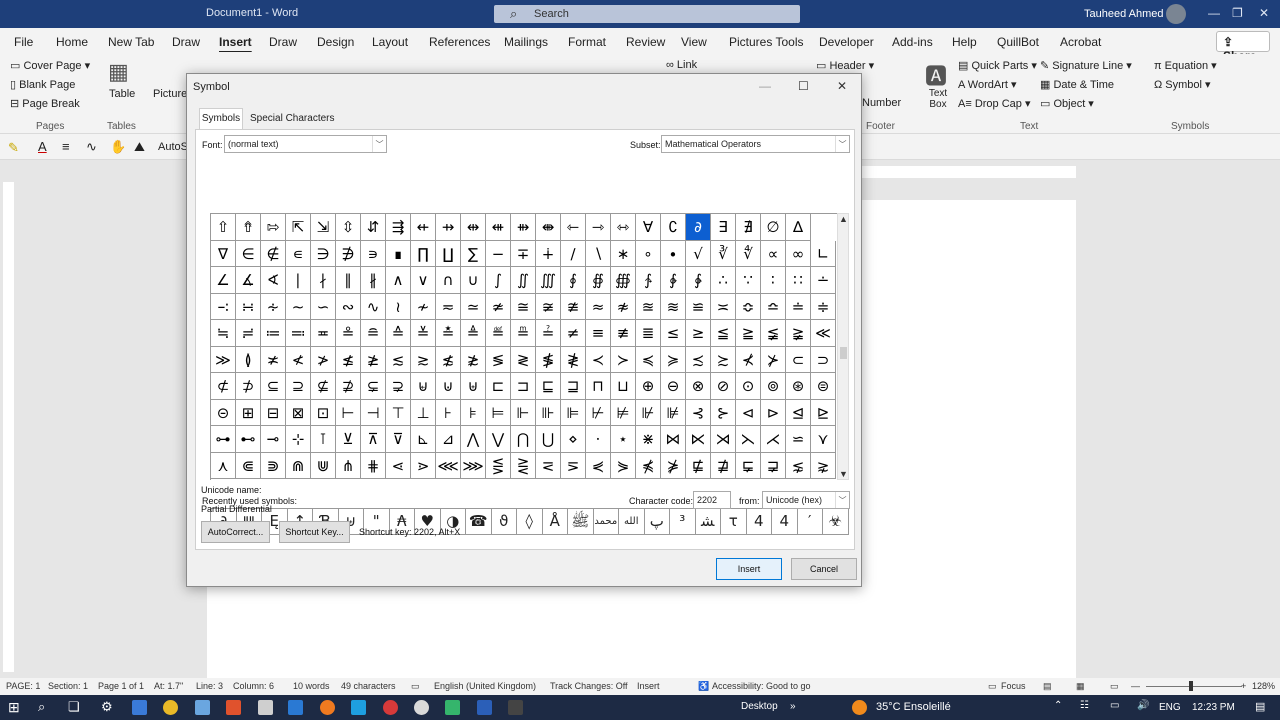  I want to click on header-button: ▭ Header ▾, so click(845, 65).